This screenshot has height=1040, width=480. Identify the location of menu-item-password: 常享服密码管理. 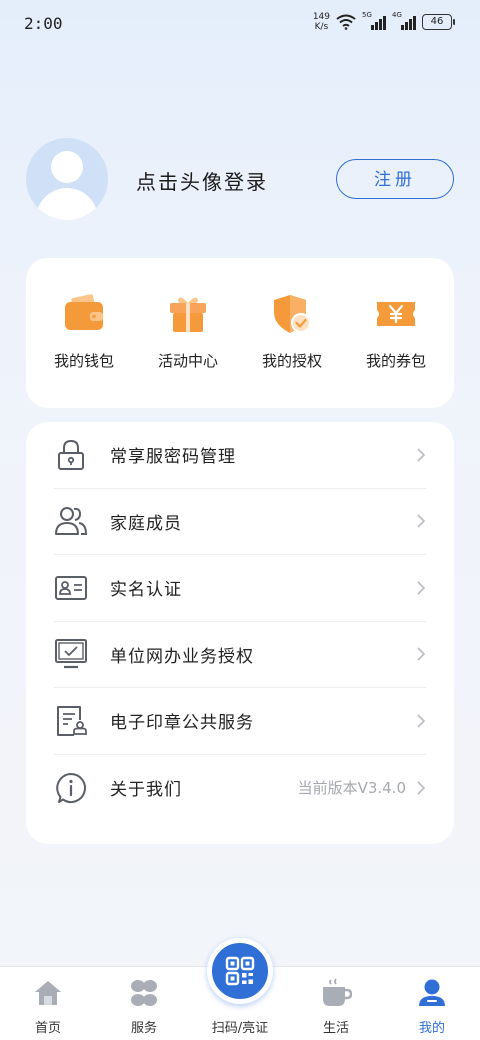
(240, 455).